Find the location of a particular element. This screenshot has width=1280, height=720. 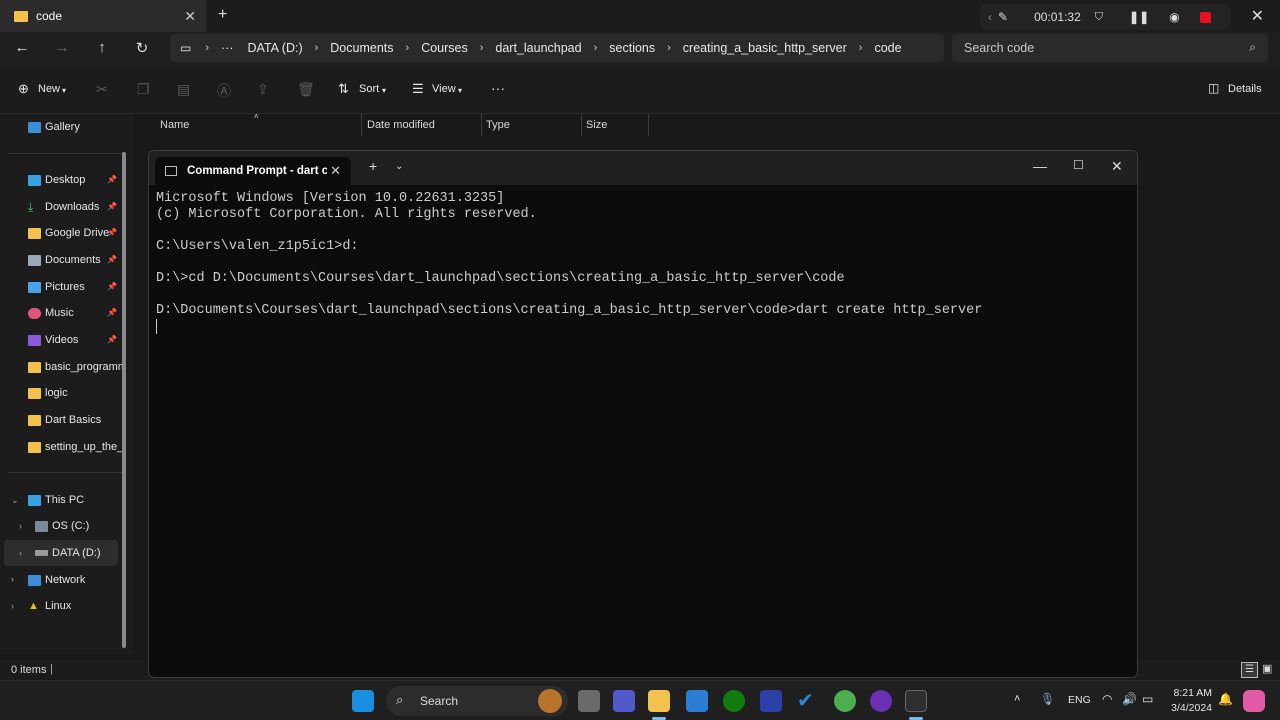

sort-button: Sort is located at coordinates (369, 89).